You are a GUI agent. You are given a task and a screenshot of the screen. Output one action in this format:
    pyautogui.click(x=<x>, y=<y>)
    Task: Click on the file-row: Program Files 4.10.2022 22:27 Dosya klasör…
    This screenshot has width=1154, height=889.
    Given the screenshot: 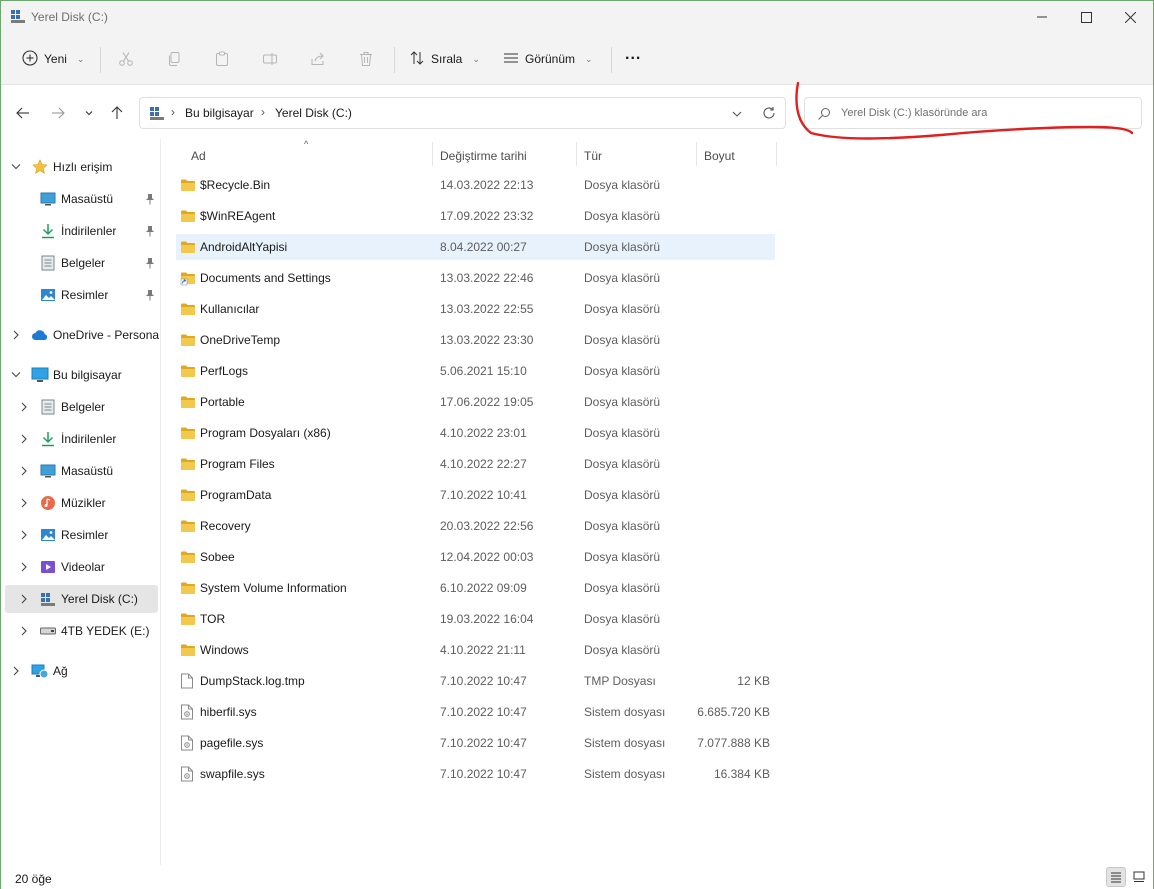 What is the action you would take?
    pyautogui.click(x=475, y=464)
    